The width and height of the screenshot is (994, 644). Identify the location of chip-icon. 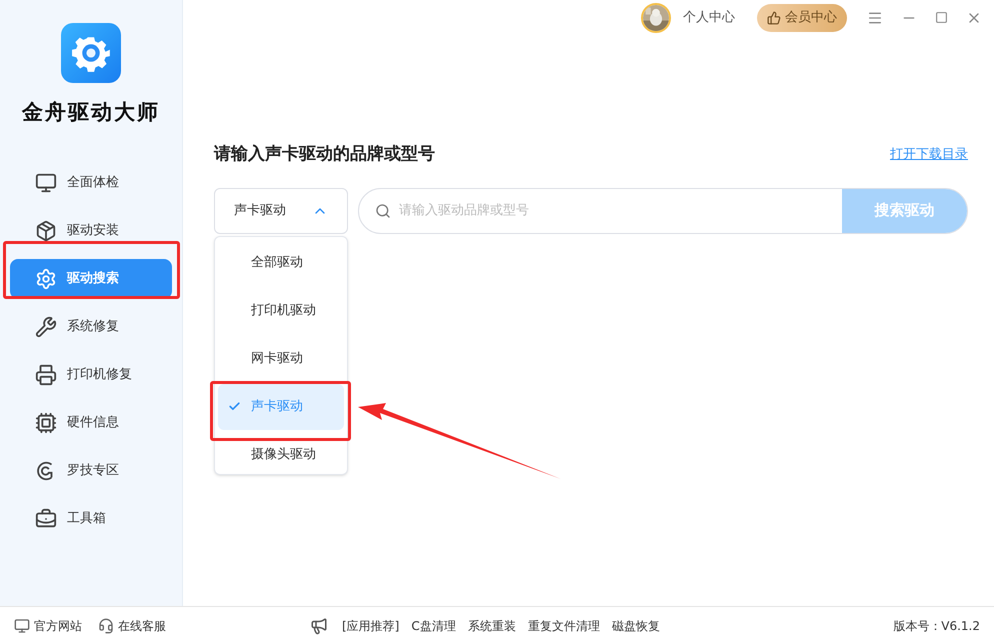
(46, 423).